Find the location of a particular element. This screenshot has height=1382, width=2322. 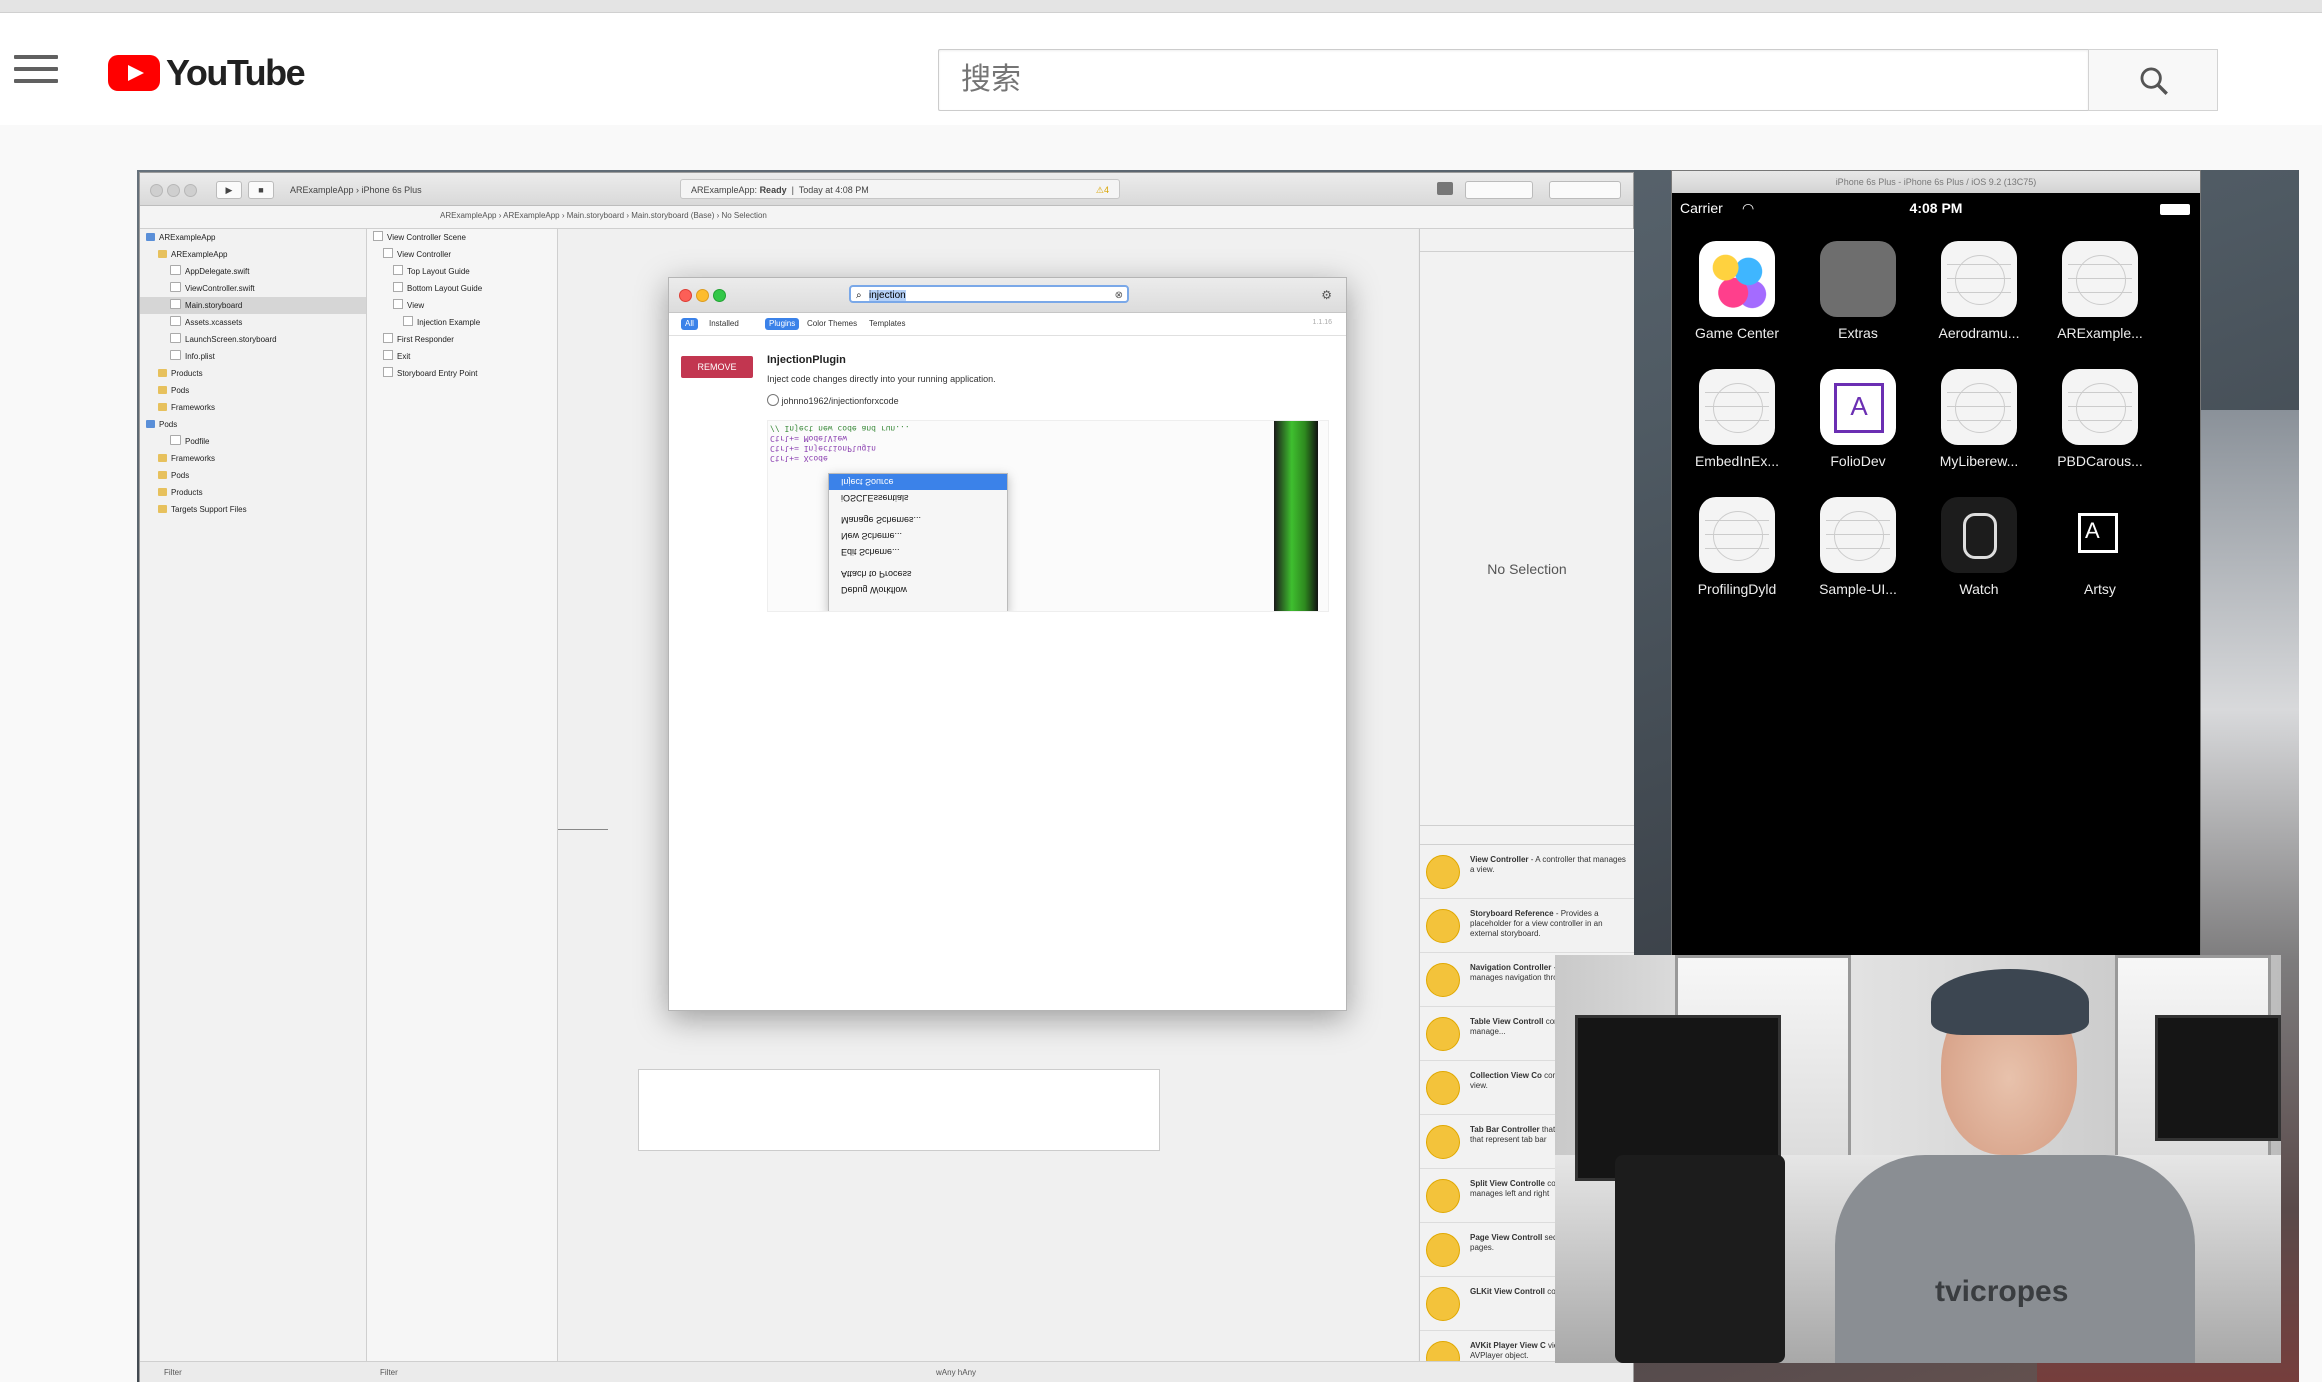

app-label: Watch is located at coordinates (1979, 589).